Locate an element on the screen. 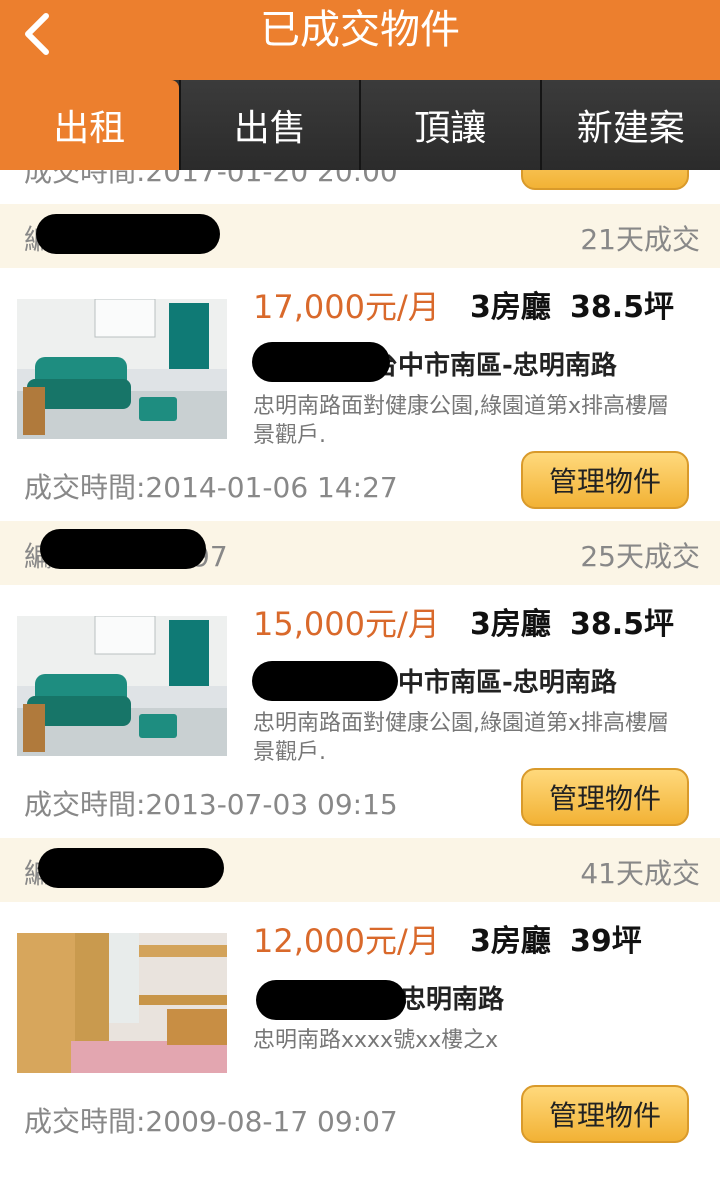 The width and height of the screenshot is (720, 1181). listing-header: 編 97 25天成交 is located at coordinates (360, 553).